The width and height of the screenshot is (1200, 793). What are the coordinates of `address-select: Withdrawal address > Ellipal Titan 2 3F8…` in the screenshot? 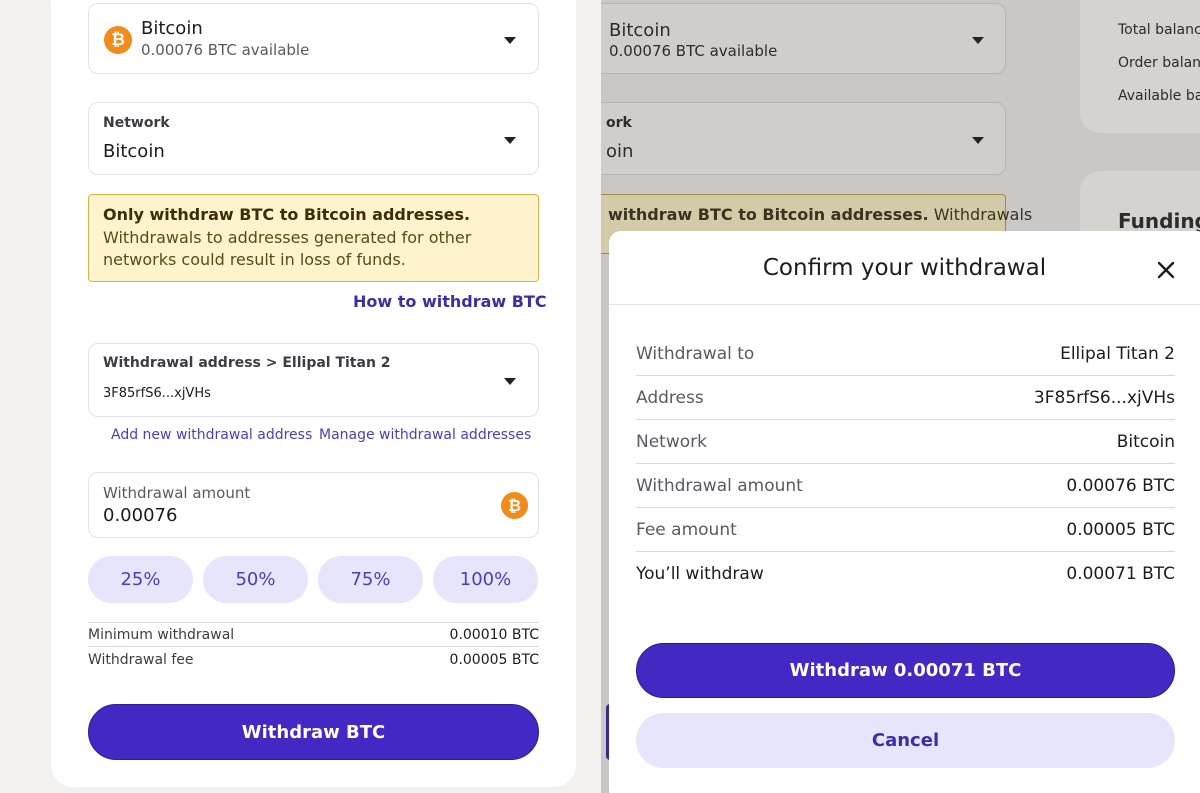 It's located at (313, 380).